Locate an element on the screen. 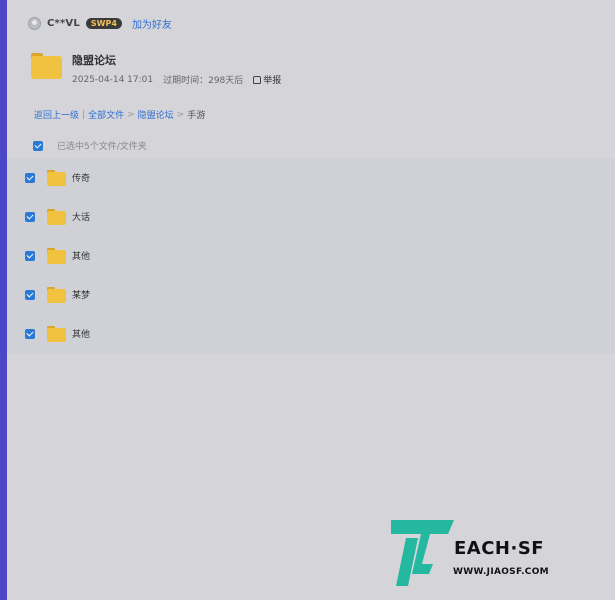 The width and height of the screenshot is (615, 600). breadcrumb-current: 手游 is located at coordinates (196, 116).